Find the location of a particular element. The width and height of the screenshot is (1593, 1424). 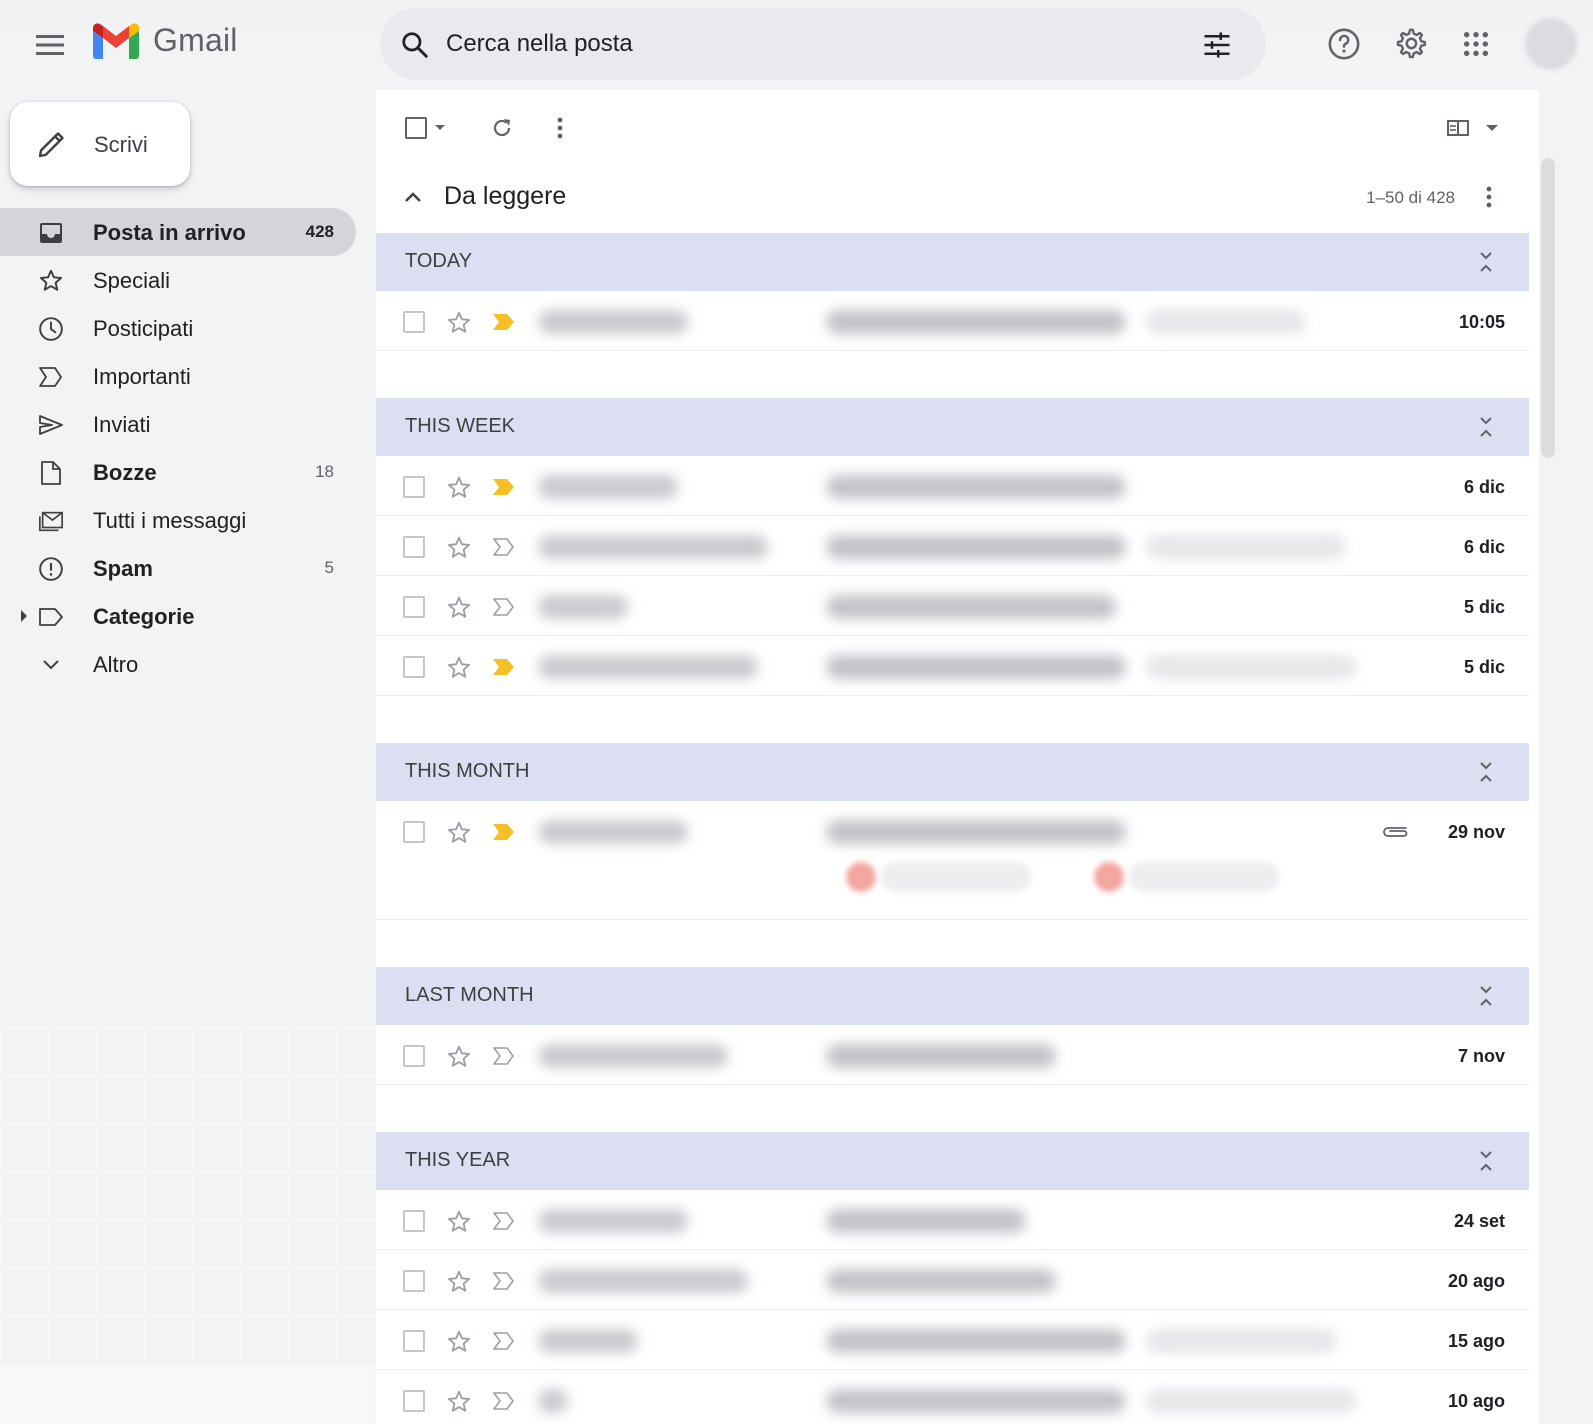

sidebar-item-starred: Speciali is located at coordinates (178, 280).